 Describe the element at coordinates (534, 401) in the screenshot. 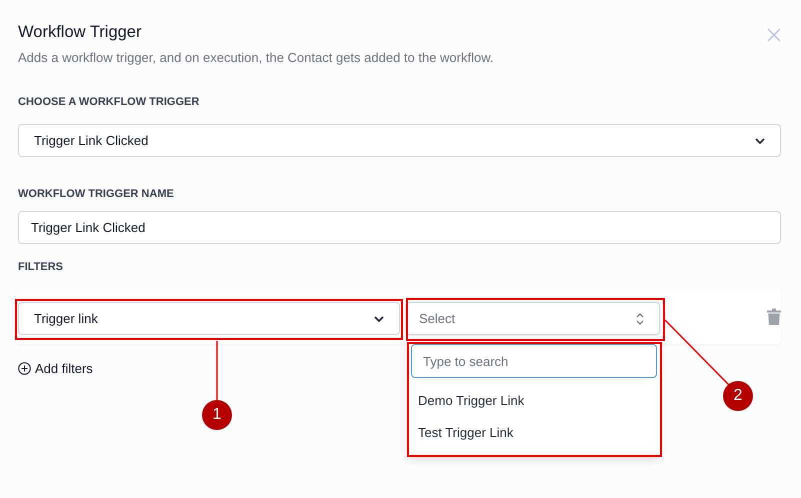

I see `dropdown-option: Demo Trigger Link` at that location.